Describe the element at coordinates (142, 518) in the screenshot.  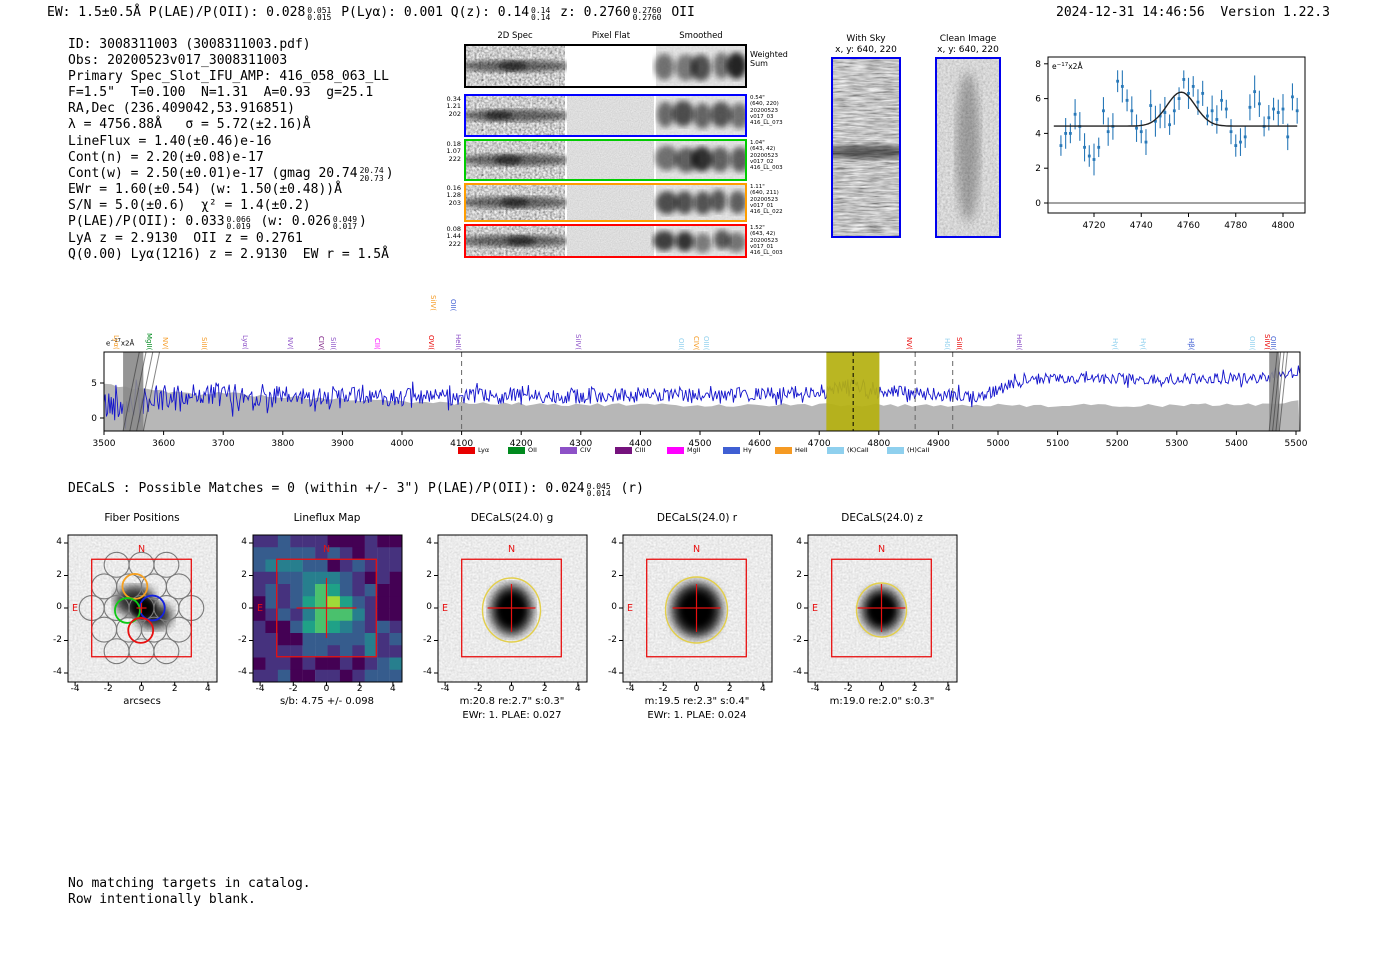
I see `cutout-title-fiber: Fiber Positions` at that location.